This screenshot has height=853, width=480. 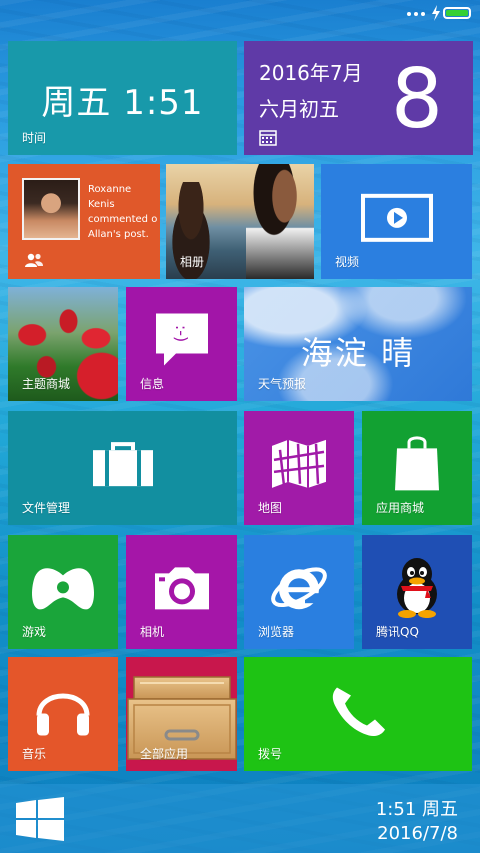 I want to click on briefcase-icon, so click(x=122, y=464).